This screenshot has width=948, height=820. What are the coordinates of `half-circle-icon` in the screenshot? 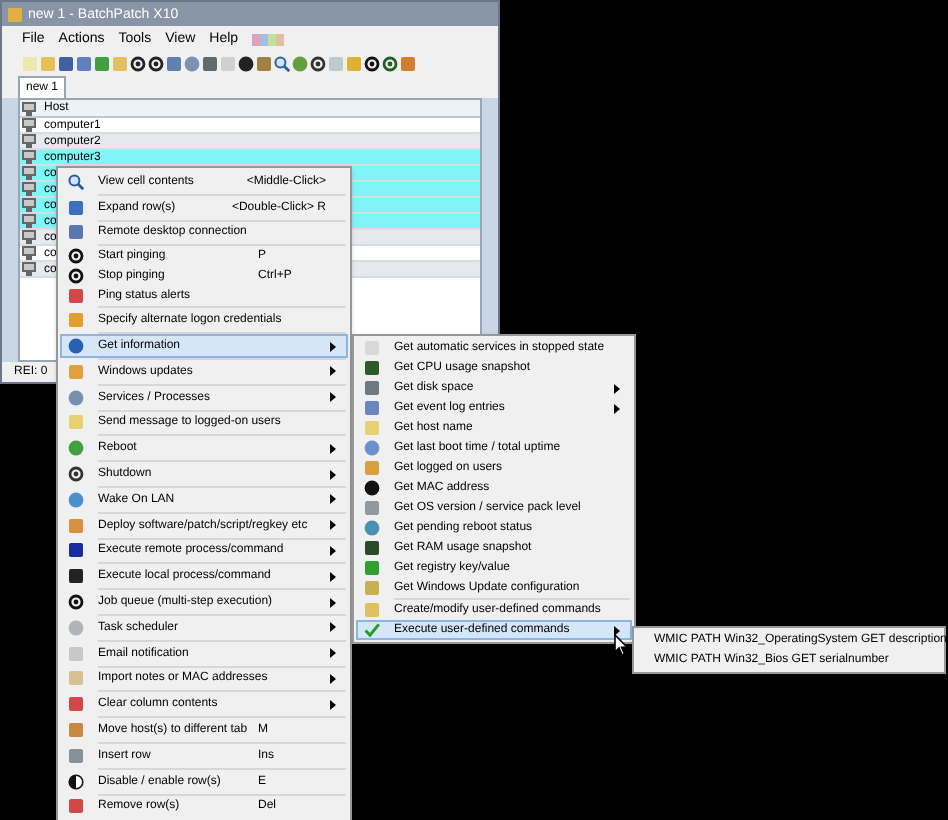 It's located at (76, 781).